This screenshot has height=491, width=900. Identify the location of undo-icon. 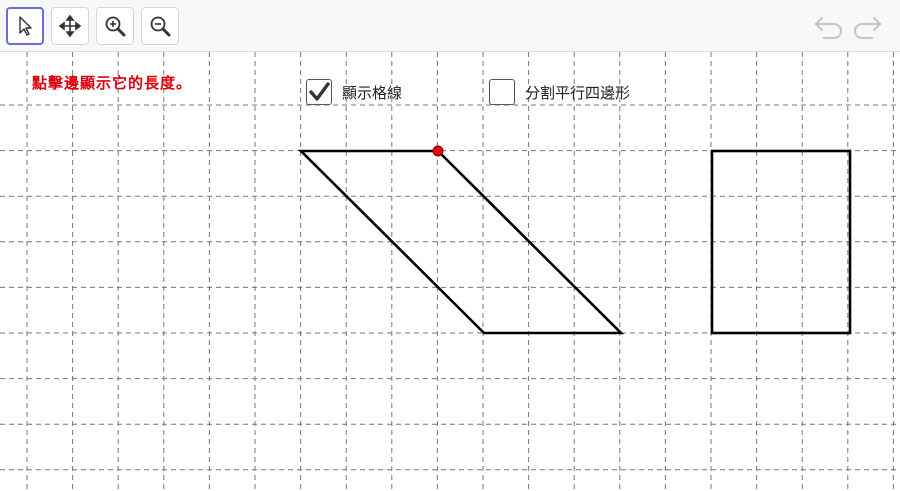
(829, 27).